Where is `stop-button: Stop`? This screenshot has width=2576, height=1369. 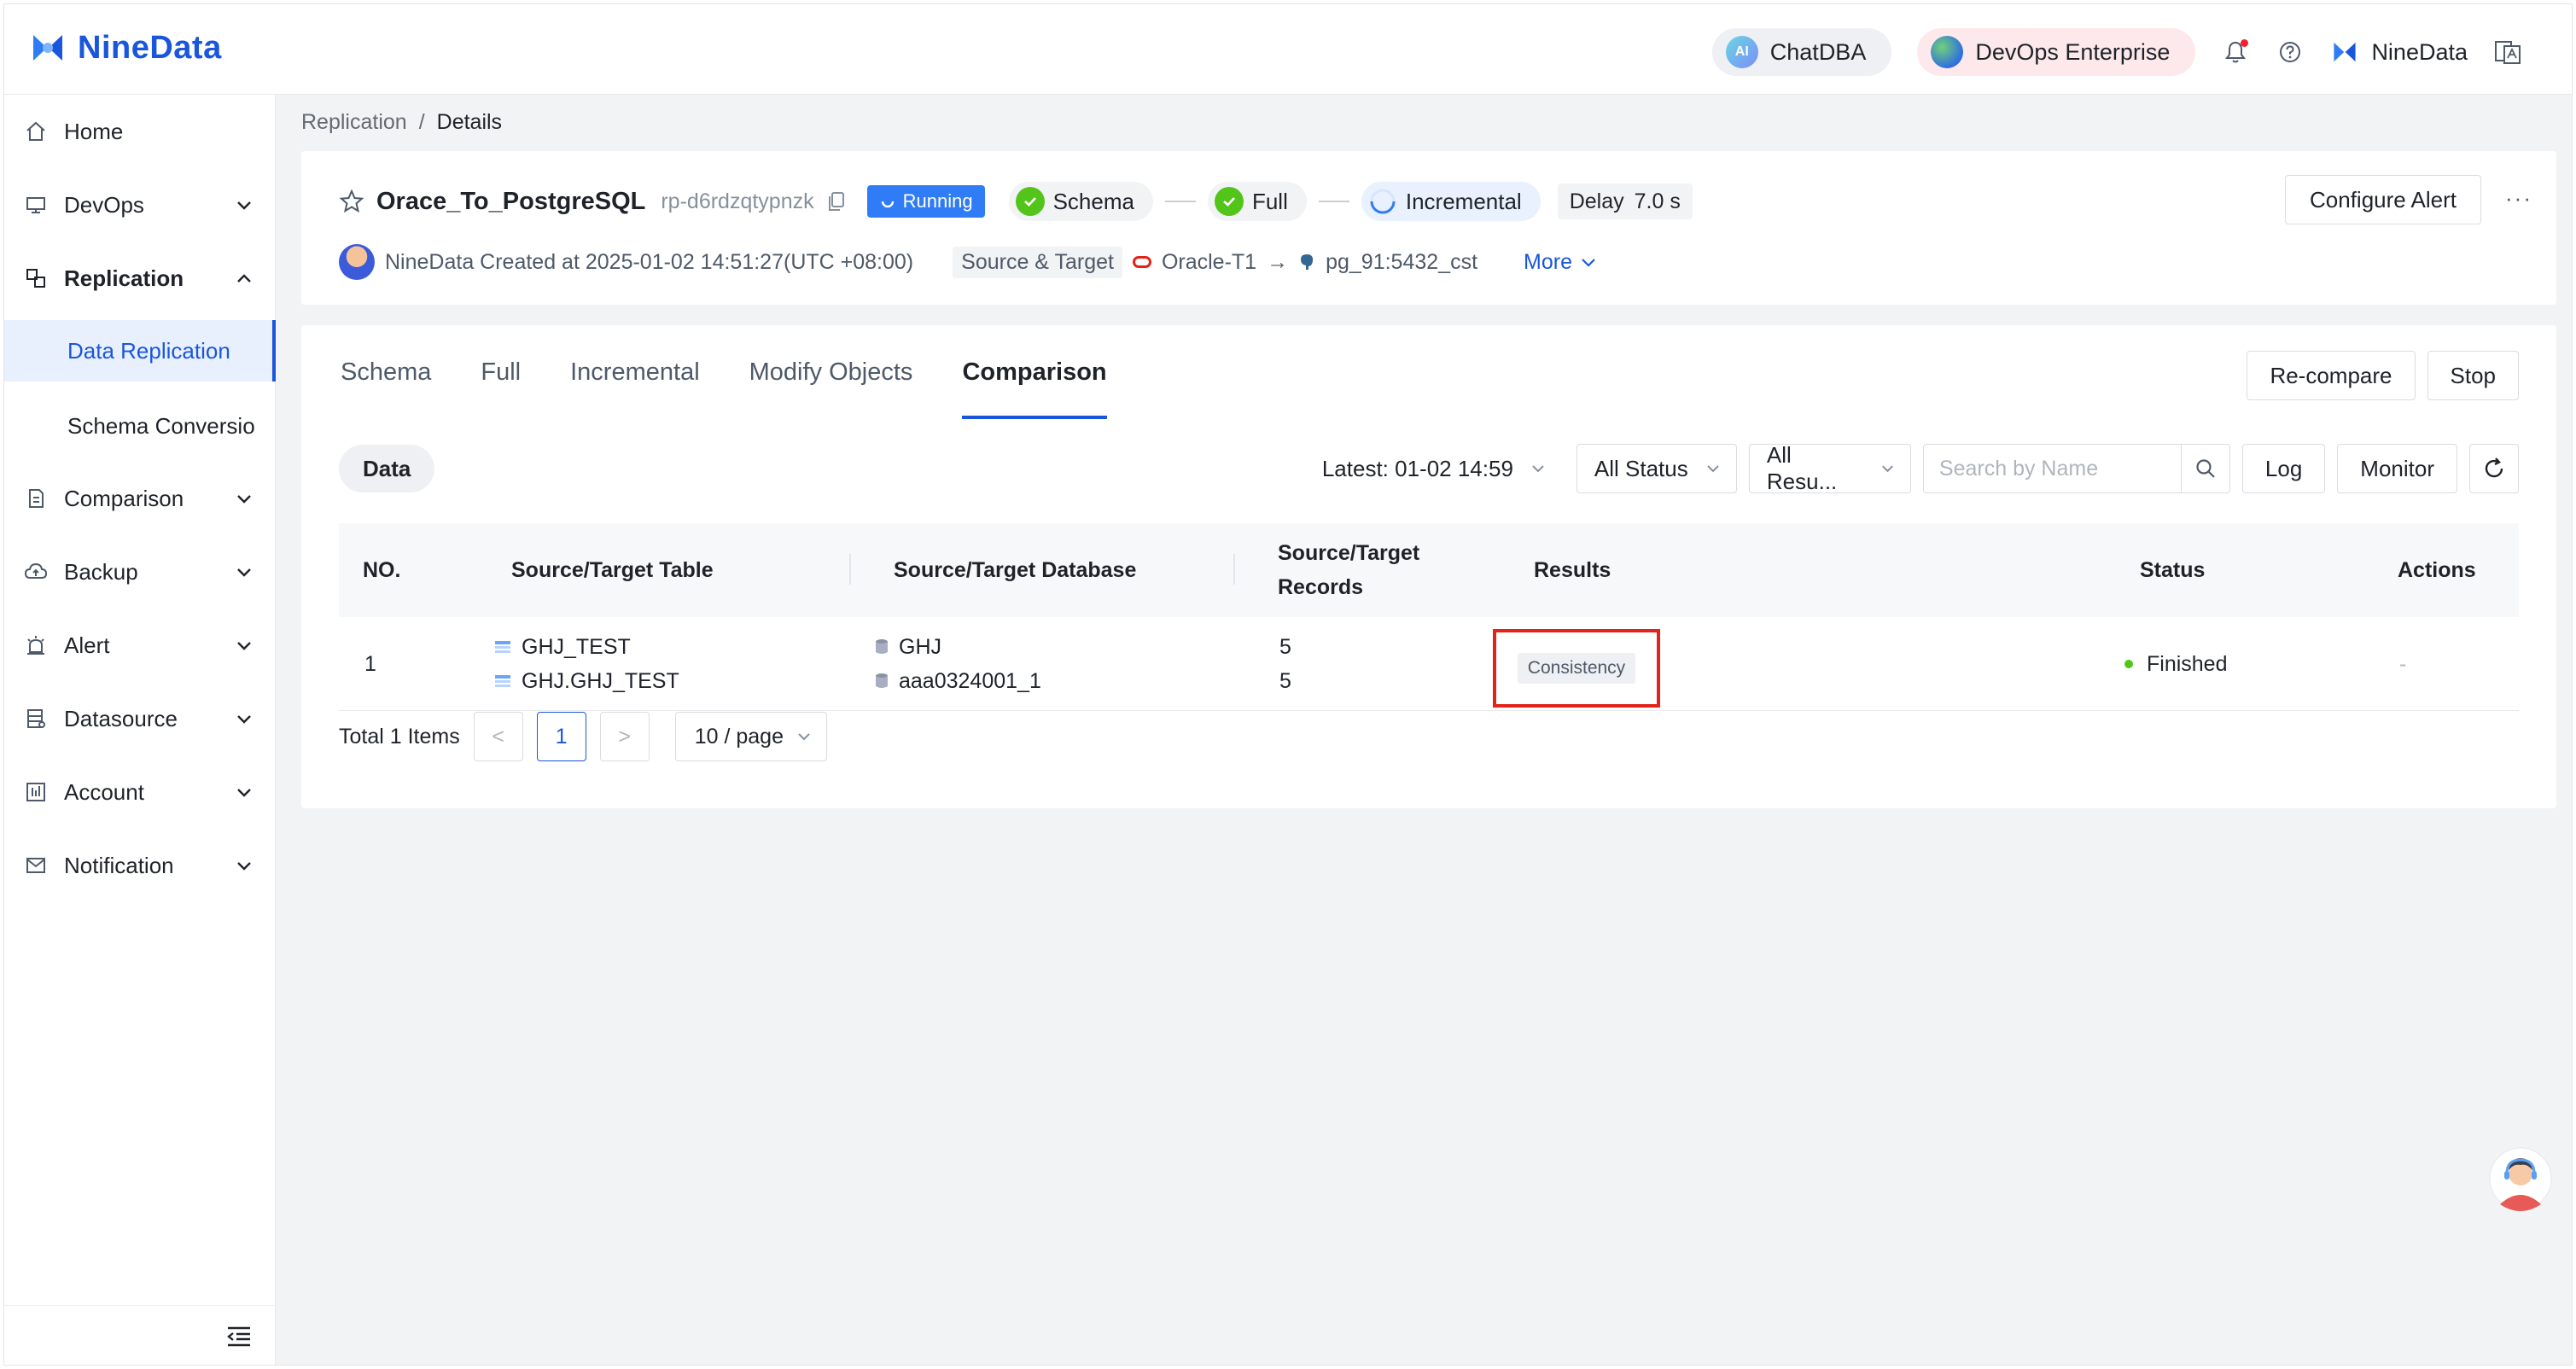 stop-button: Stop is located at coordinates (2473, 376).